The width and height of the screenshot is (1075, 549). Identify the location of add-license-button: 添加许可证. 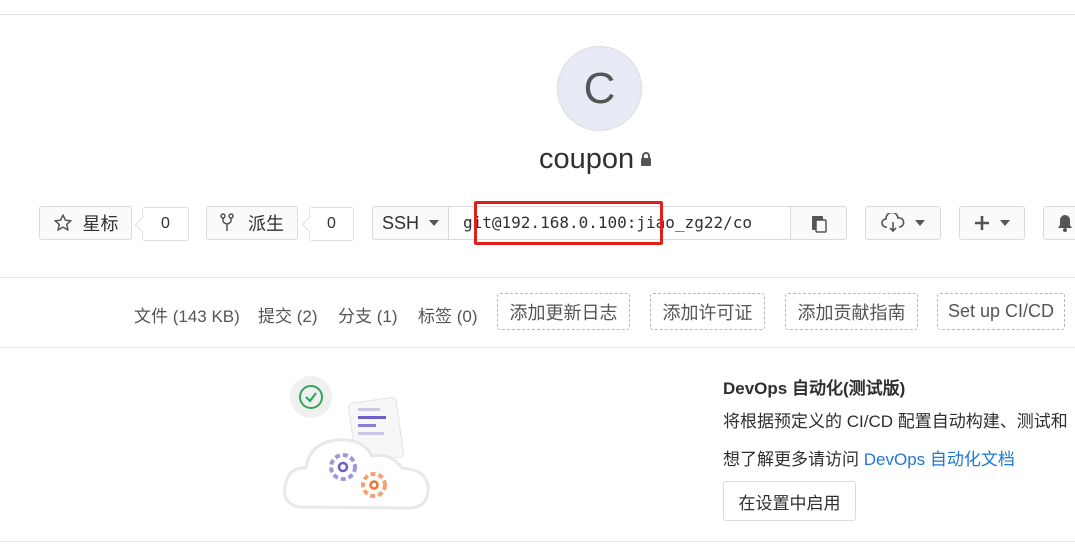
(707, 311).